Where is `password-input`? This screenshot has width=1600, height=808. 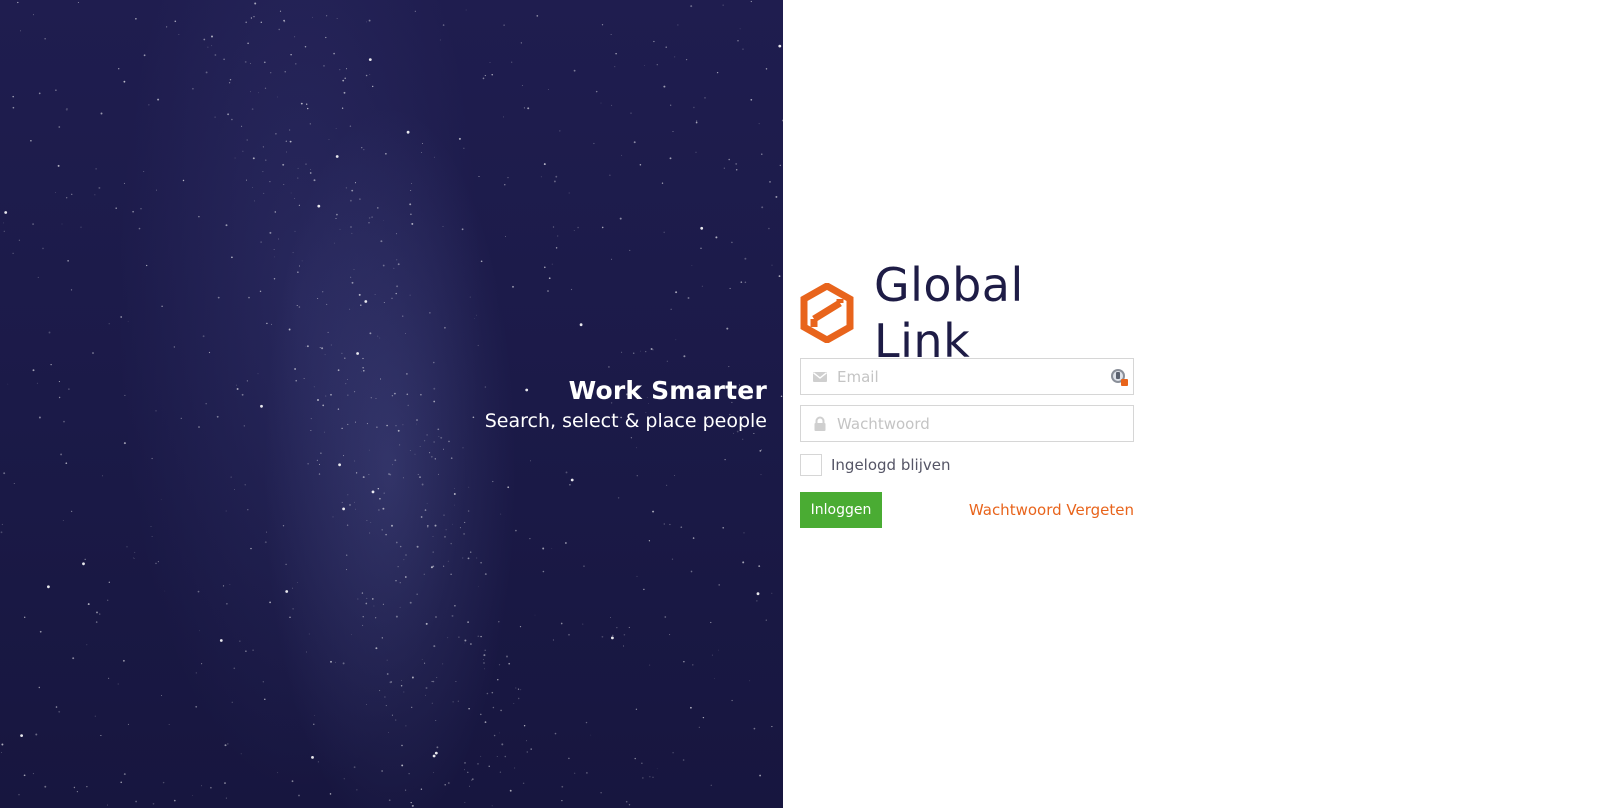
password-input is located at coordinates (962, 423).